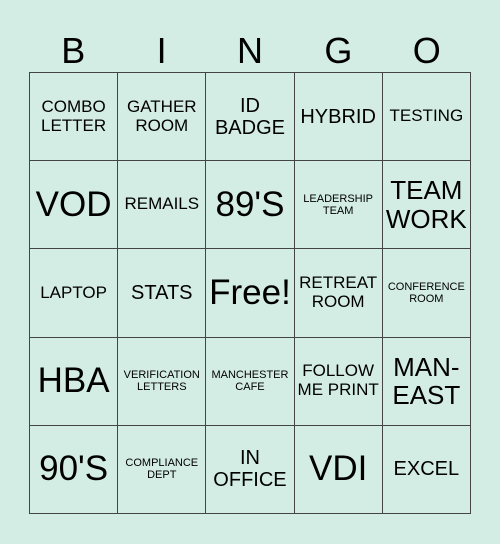  I want to click on bingo-cell: EXCEL, so click(426, 469).